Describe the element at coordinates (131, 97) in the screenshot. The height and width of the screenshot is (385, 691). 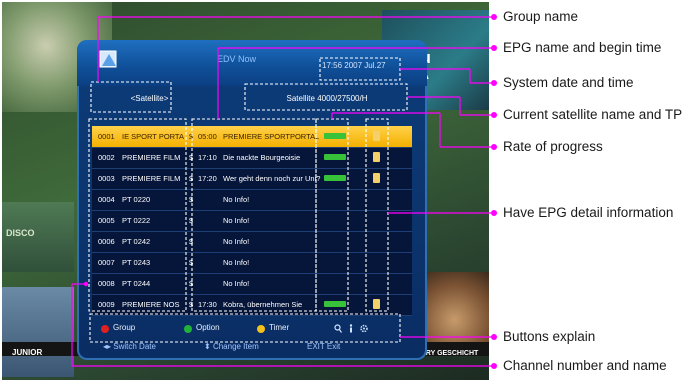
I see `group-name-highlight` at that location.